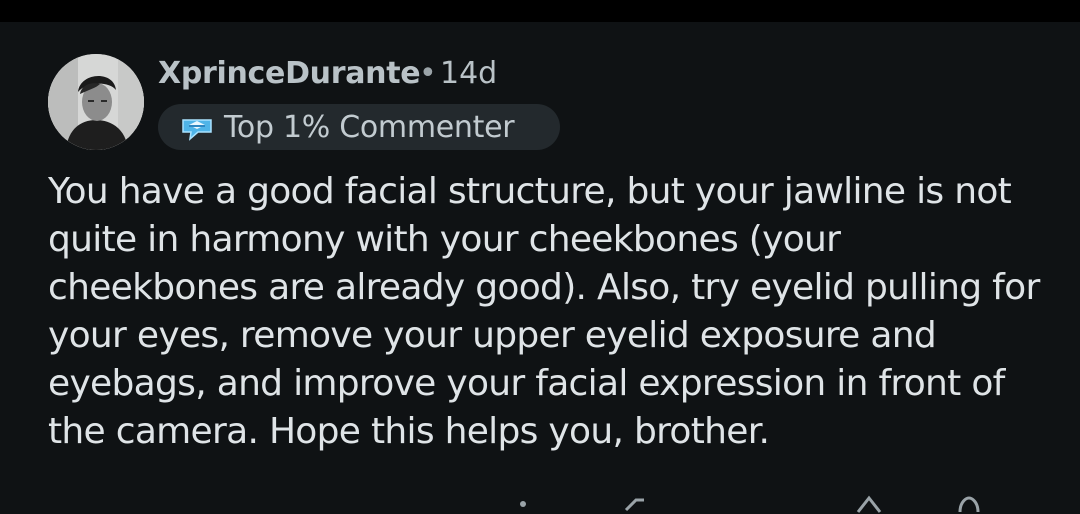 The height and width of the screenshot is (514, 1080). Describe the element at coordinates (197, 130) in the screenshot. I see `top-commenter-badge-icon` at that location.